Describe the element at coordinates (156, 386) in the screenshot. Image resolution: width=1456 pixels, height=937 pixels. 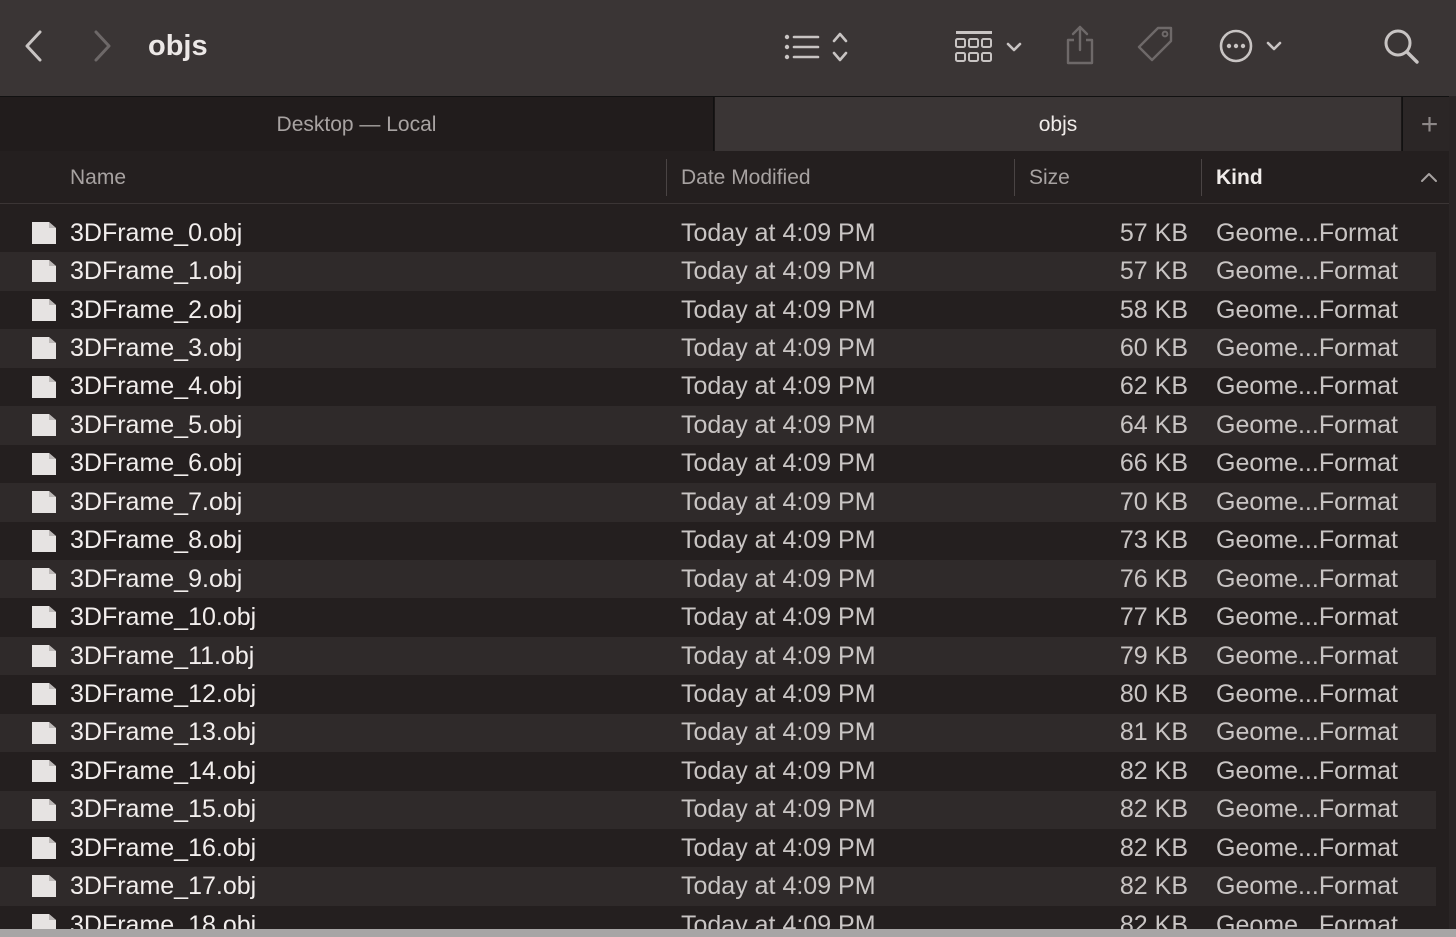
I see `file-name: 3DFrame_4.obj` at that location.